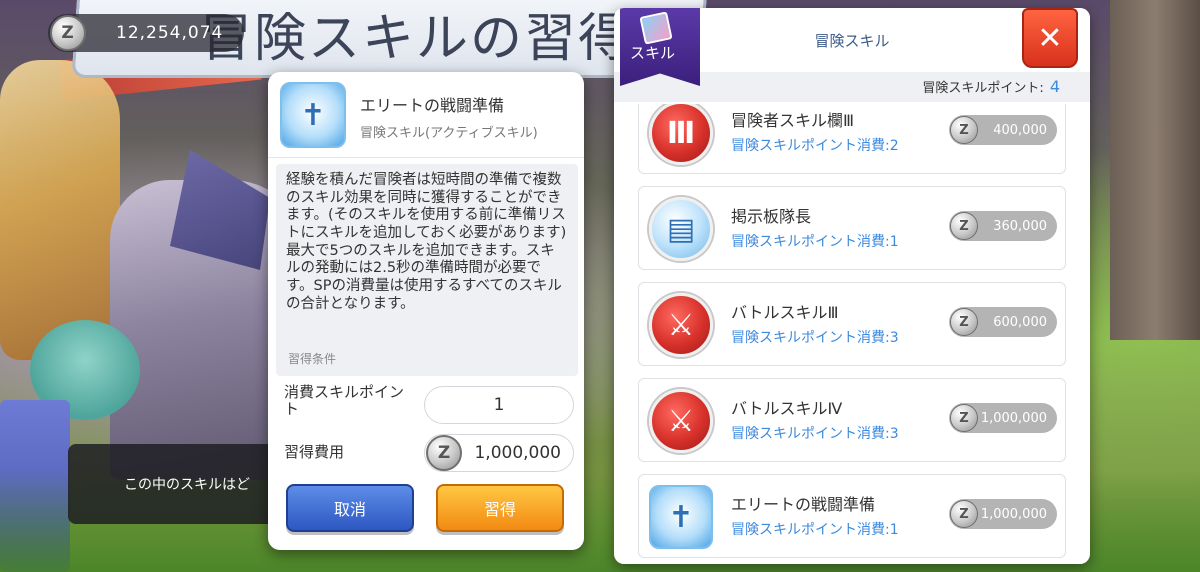 Image resolution: width=1200 pixels, height=572 pixels. I want to click on skill-name: 掲示板隊長, so click(771, 216).